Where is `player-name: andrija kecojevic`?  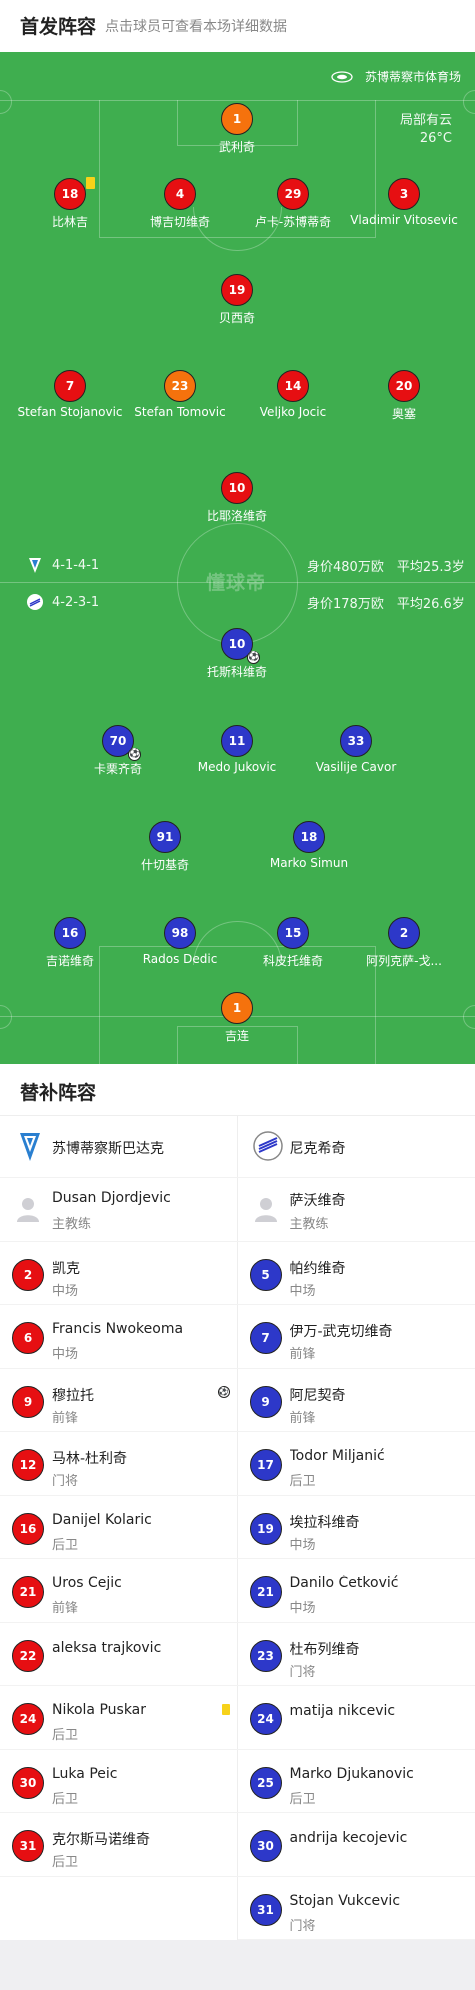 player-name: andrija kecojevic is located at coordinates (348, 1838).